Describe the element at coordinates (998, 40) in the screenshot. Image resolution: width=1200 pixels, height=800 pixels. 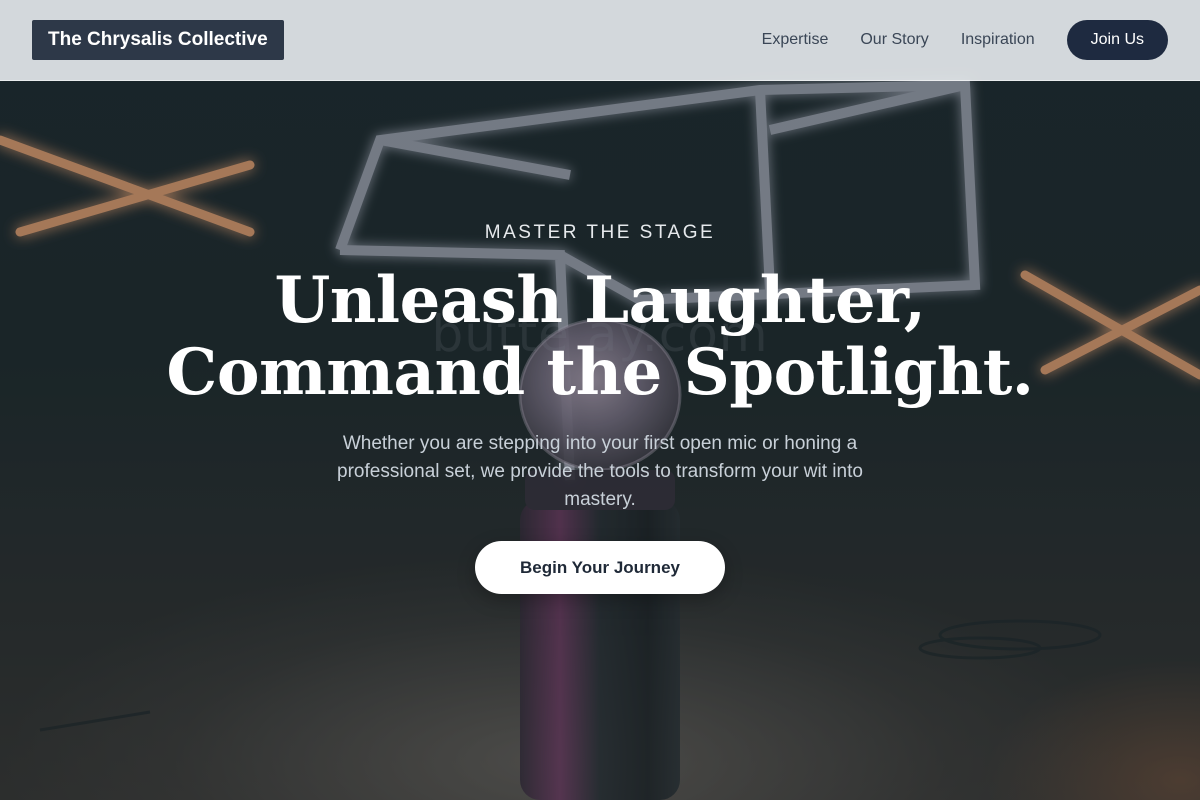
I see `nav-link-inspiration: Inspiration` at that location.